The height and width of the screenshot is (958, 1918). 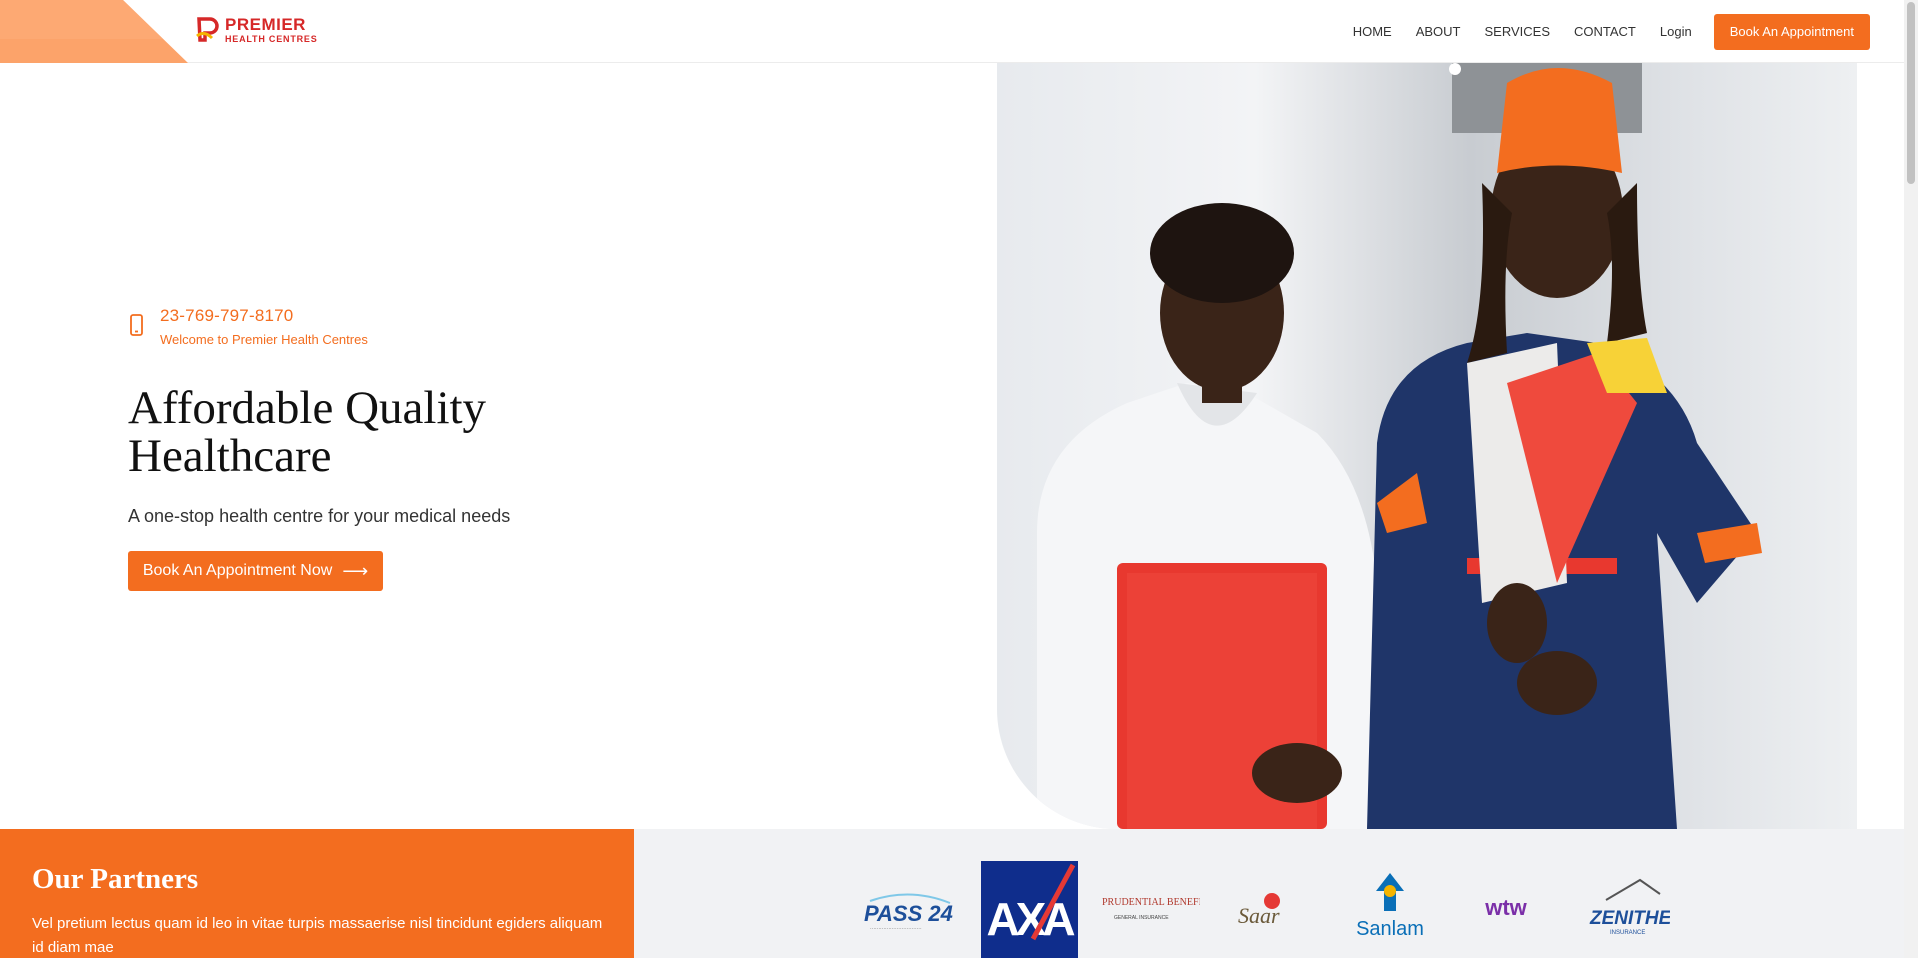 I want to click on saar-logo: Saar, so click(x=1266, y=910).